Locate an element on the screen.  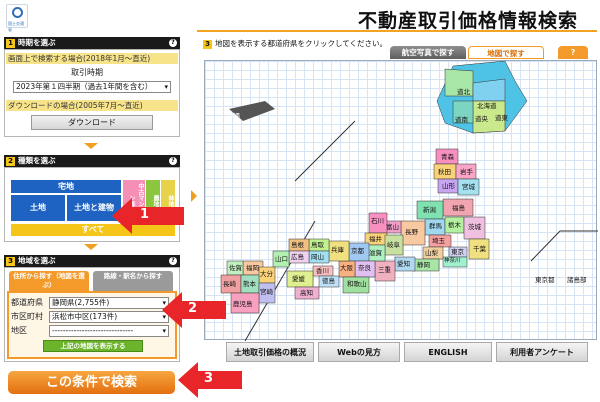
pref-select: 静岡県(2,755件) ▾ is located at coordinates (109, 303).